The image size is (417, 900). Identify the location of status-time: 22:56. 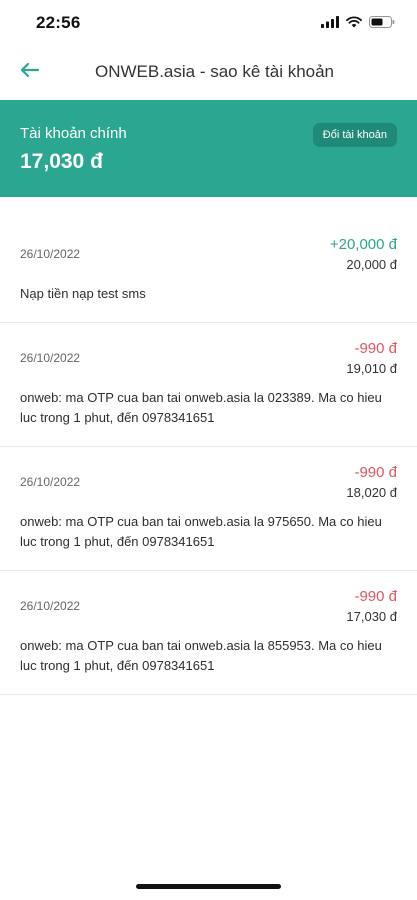
(58, 22).